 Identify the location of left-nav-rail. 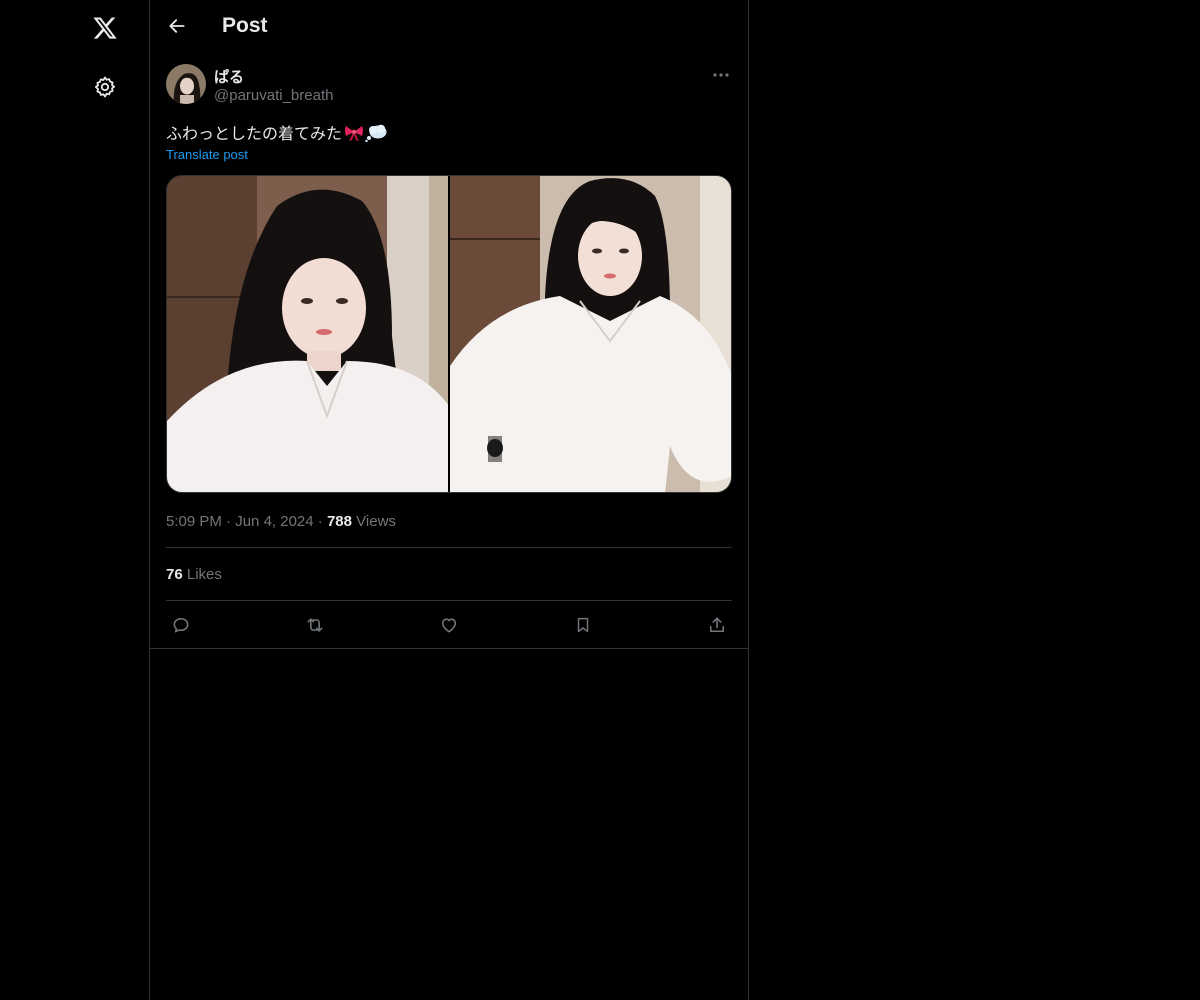
(74, 500).